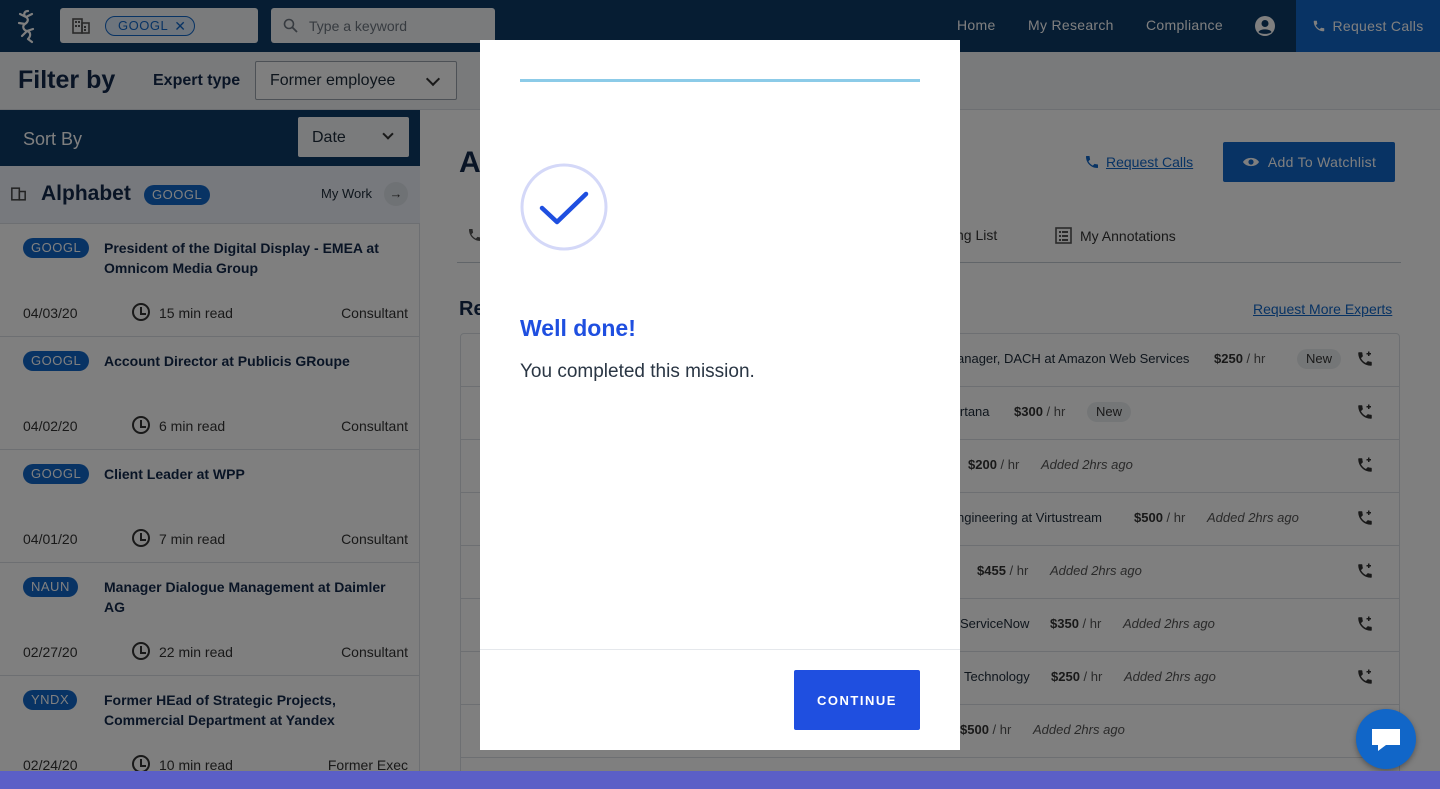  Describe the element at coordinates (720, 80) in the screenshot. I see `progress-bar` at that location.